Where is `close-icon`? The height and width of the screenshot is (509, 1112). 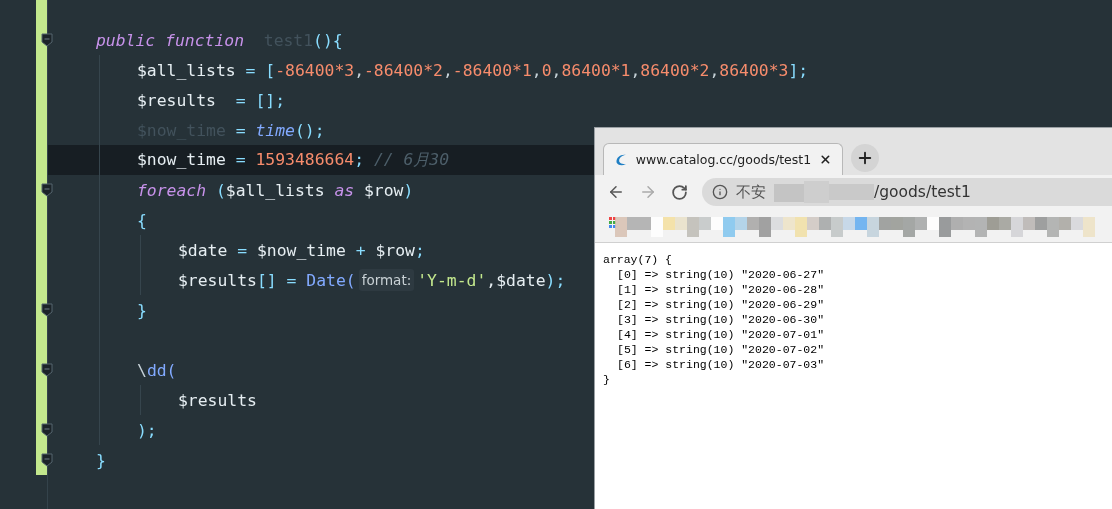
close-icon is located at coordinates (825, 159).